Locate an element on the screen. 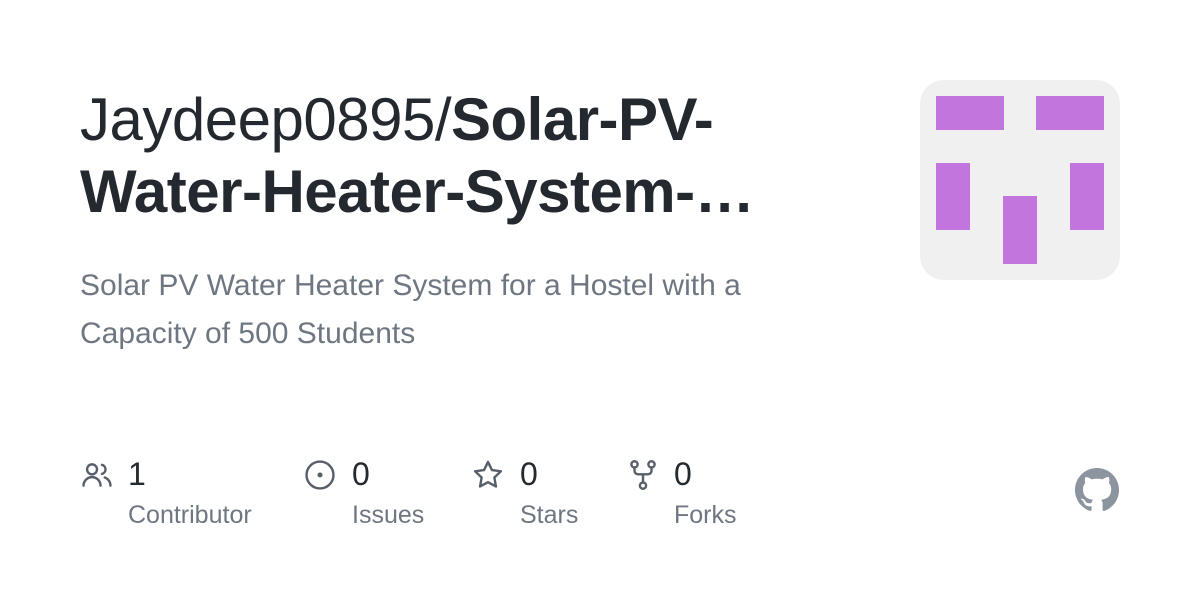 This screenshot has height=600, width=1200. issues-count: 0 is located at coordinates (361, 474).